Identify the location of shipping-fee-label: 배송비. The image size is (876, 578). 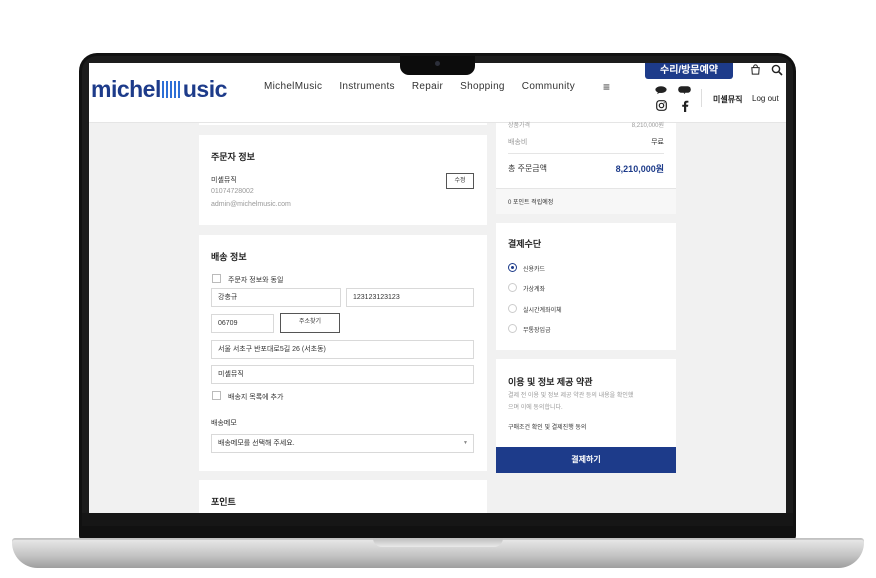
(518, 142).